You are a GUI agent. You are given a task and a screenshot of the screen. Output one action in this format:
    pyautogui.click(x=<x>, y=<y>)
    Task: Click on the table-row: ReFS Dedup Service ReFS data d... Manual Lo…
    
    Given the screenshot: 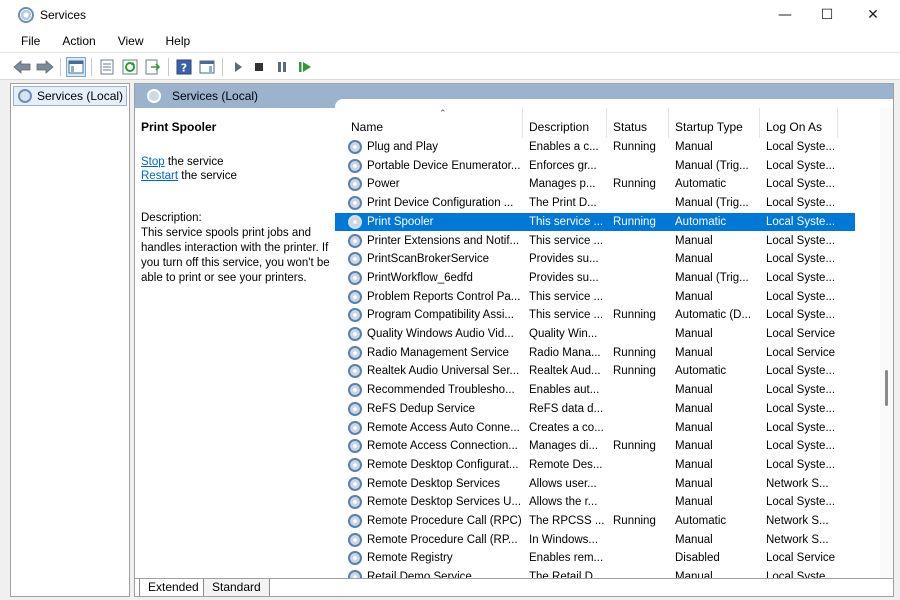 What is the action you would take?
    pyautogui.click(x=595, y=409)
    